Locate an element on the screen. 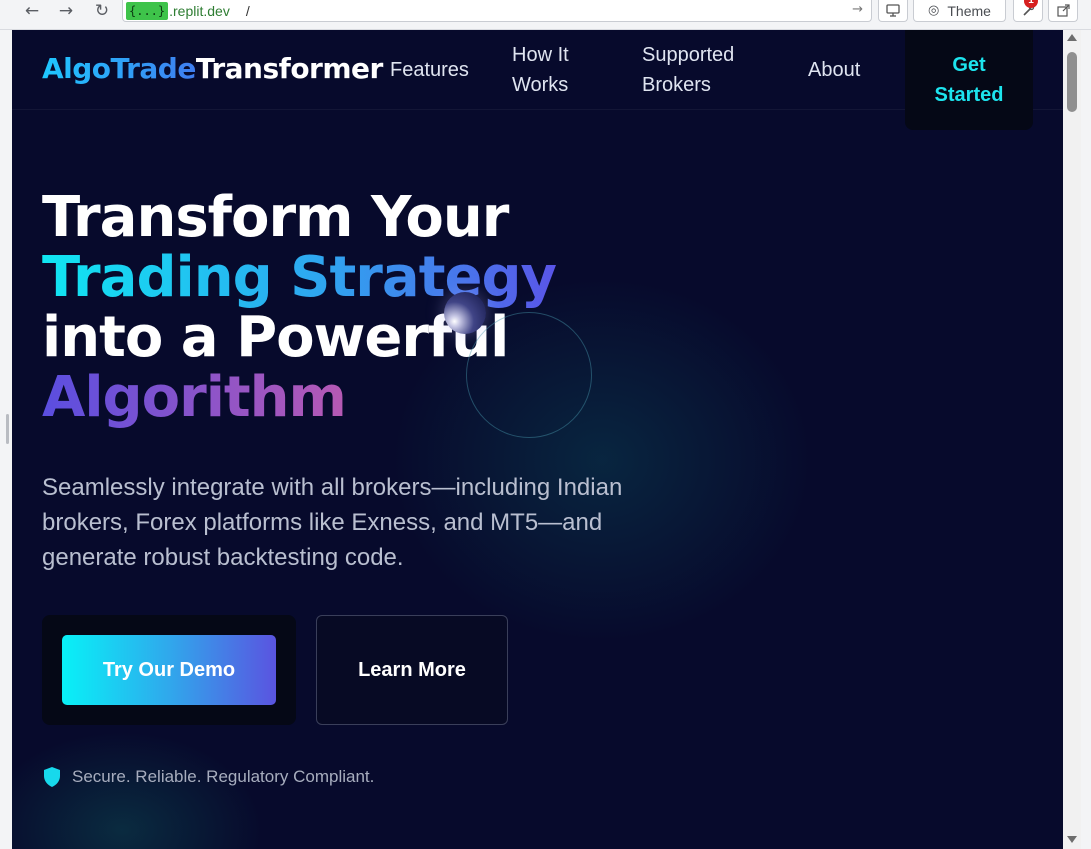 This screenshot has height=849, width=1091. url-badge: {...} is located at coordinates (147, 10).